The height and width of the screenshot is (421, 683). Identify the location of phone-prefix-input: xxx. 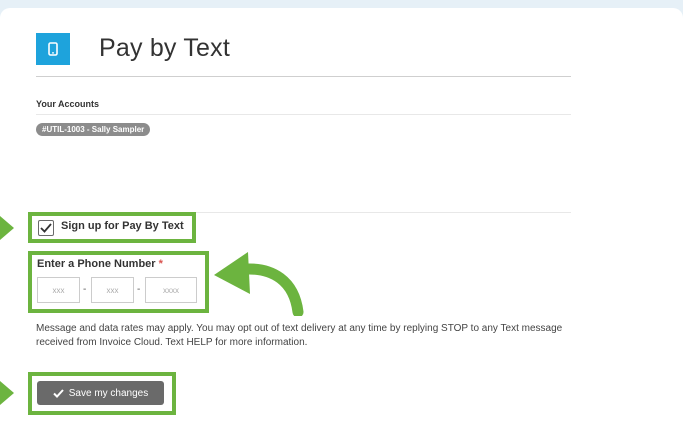
(112, 290).